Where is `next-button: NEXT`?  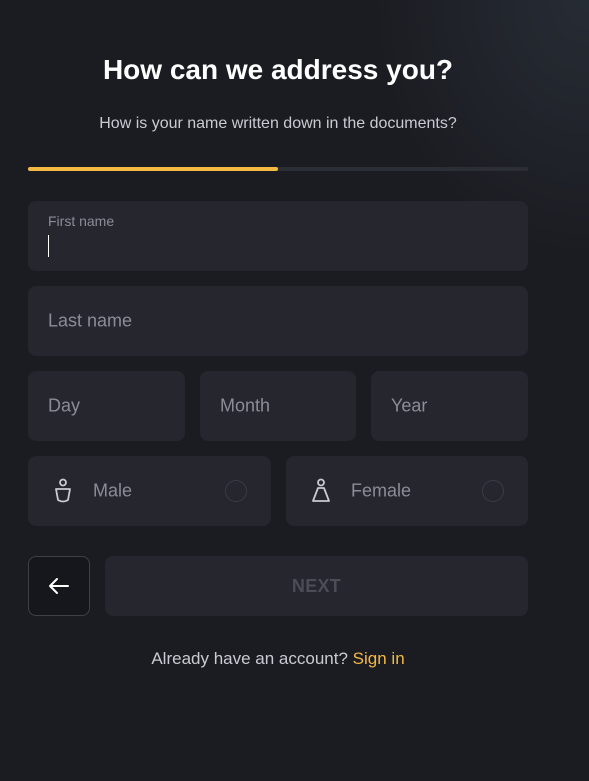 next-button: NEXT is located at coordinates (316, 586).